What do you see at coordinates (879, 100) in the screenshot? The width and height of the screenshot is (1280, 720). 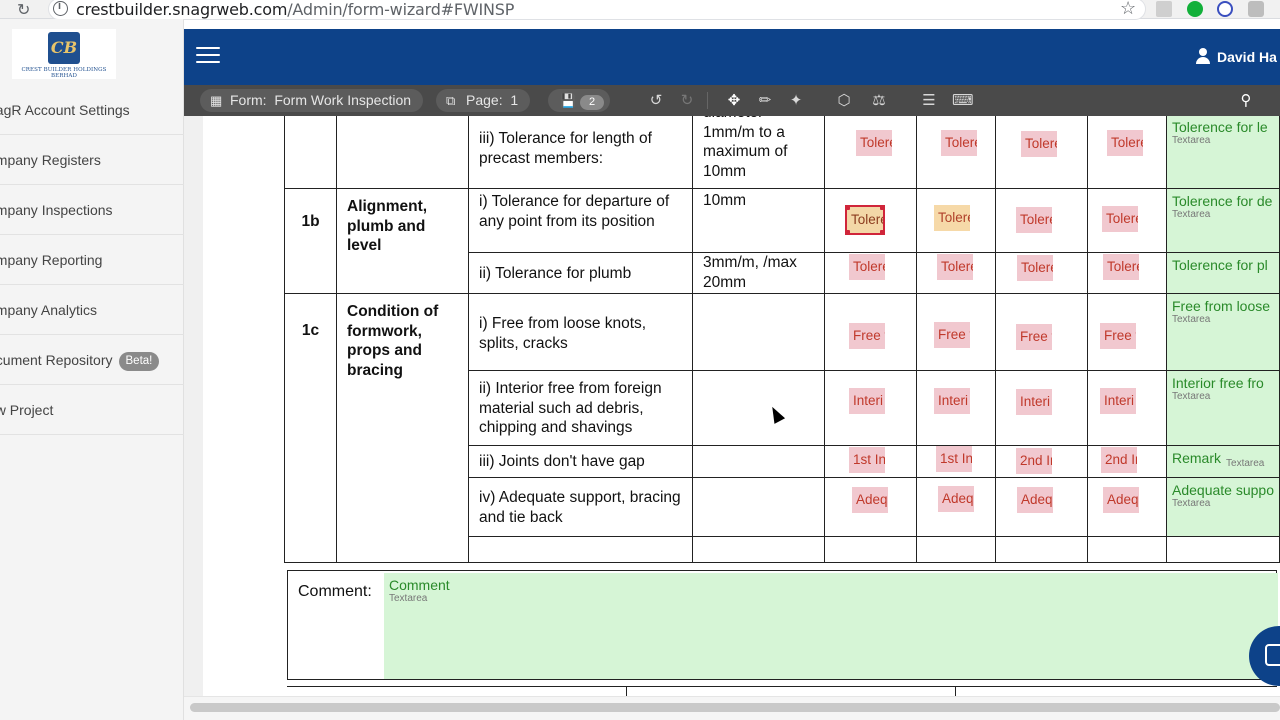 I see `balance-scale-icon: ⚖` at bounding box center [879, 100].